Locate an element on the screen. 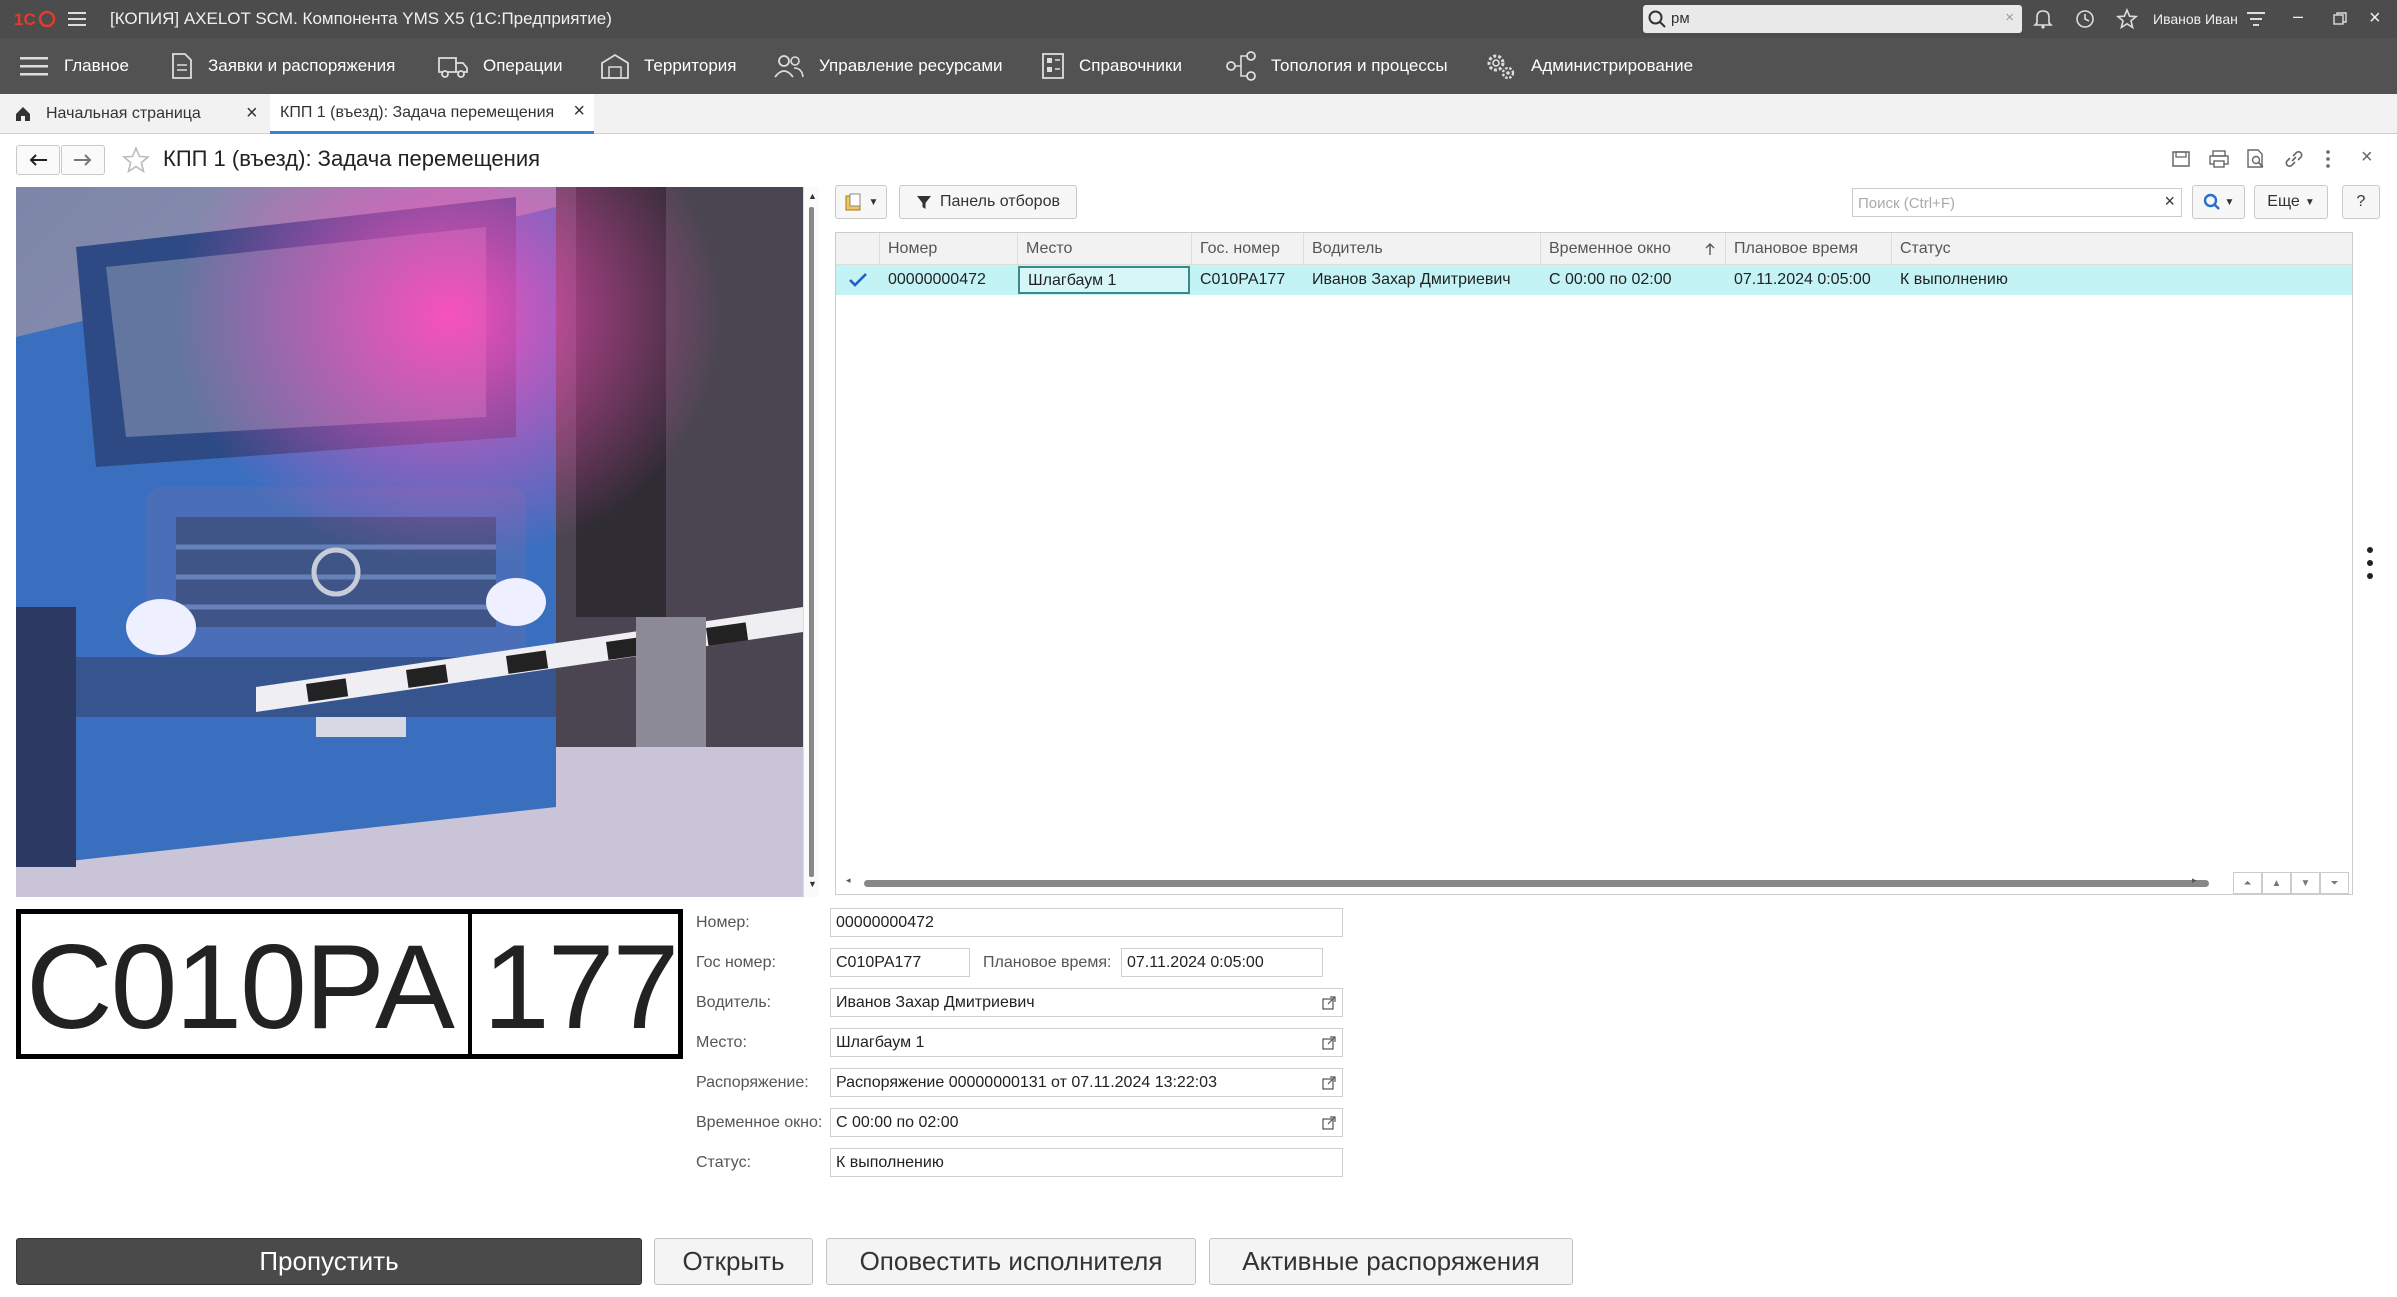 This screenshot has height=1297, width=2397. side-panel-handle-icon is located at coordinates (2370, 563).